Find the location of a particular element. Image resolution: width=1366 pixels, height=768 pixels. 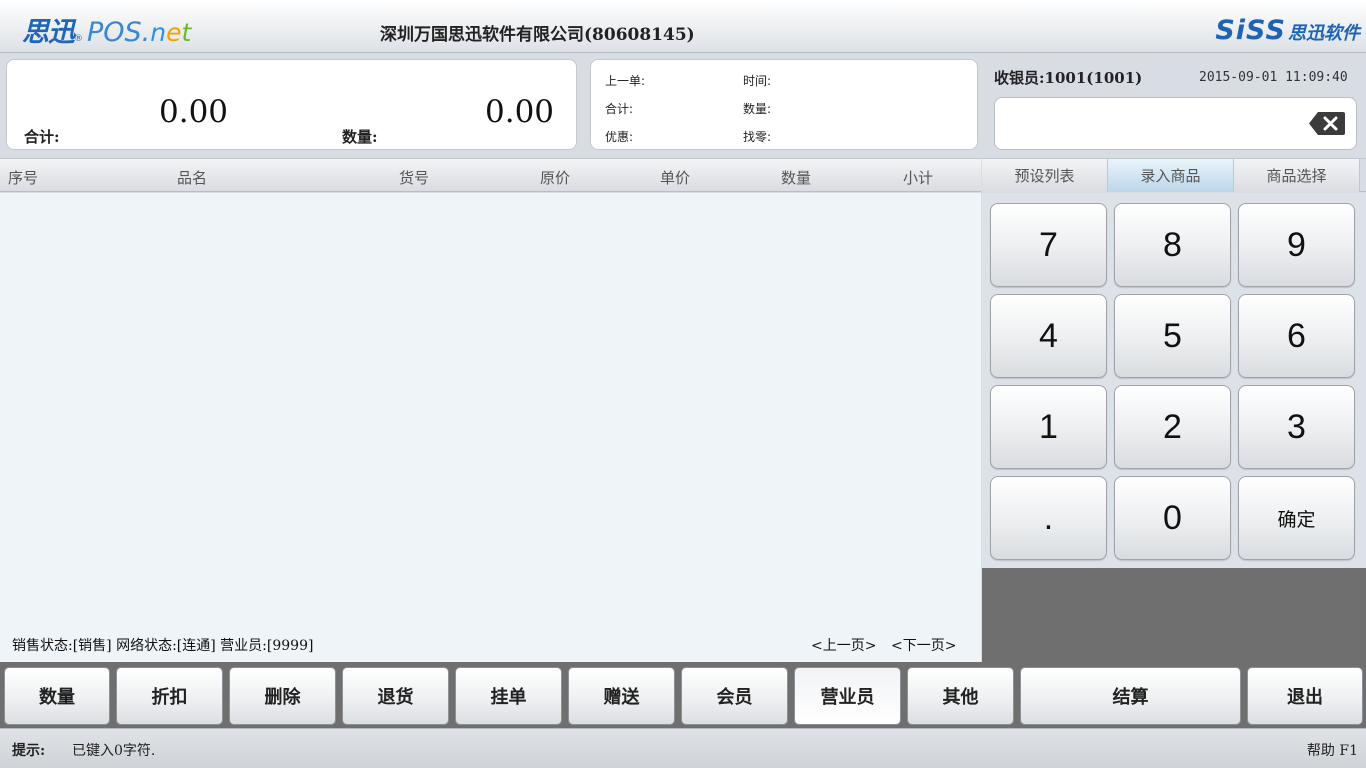

hold-order-button: 挂单 is located at coordinates (508, 696).